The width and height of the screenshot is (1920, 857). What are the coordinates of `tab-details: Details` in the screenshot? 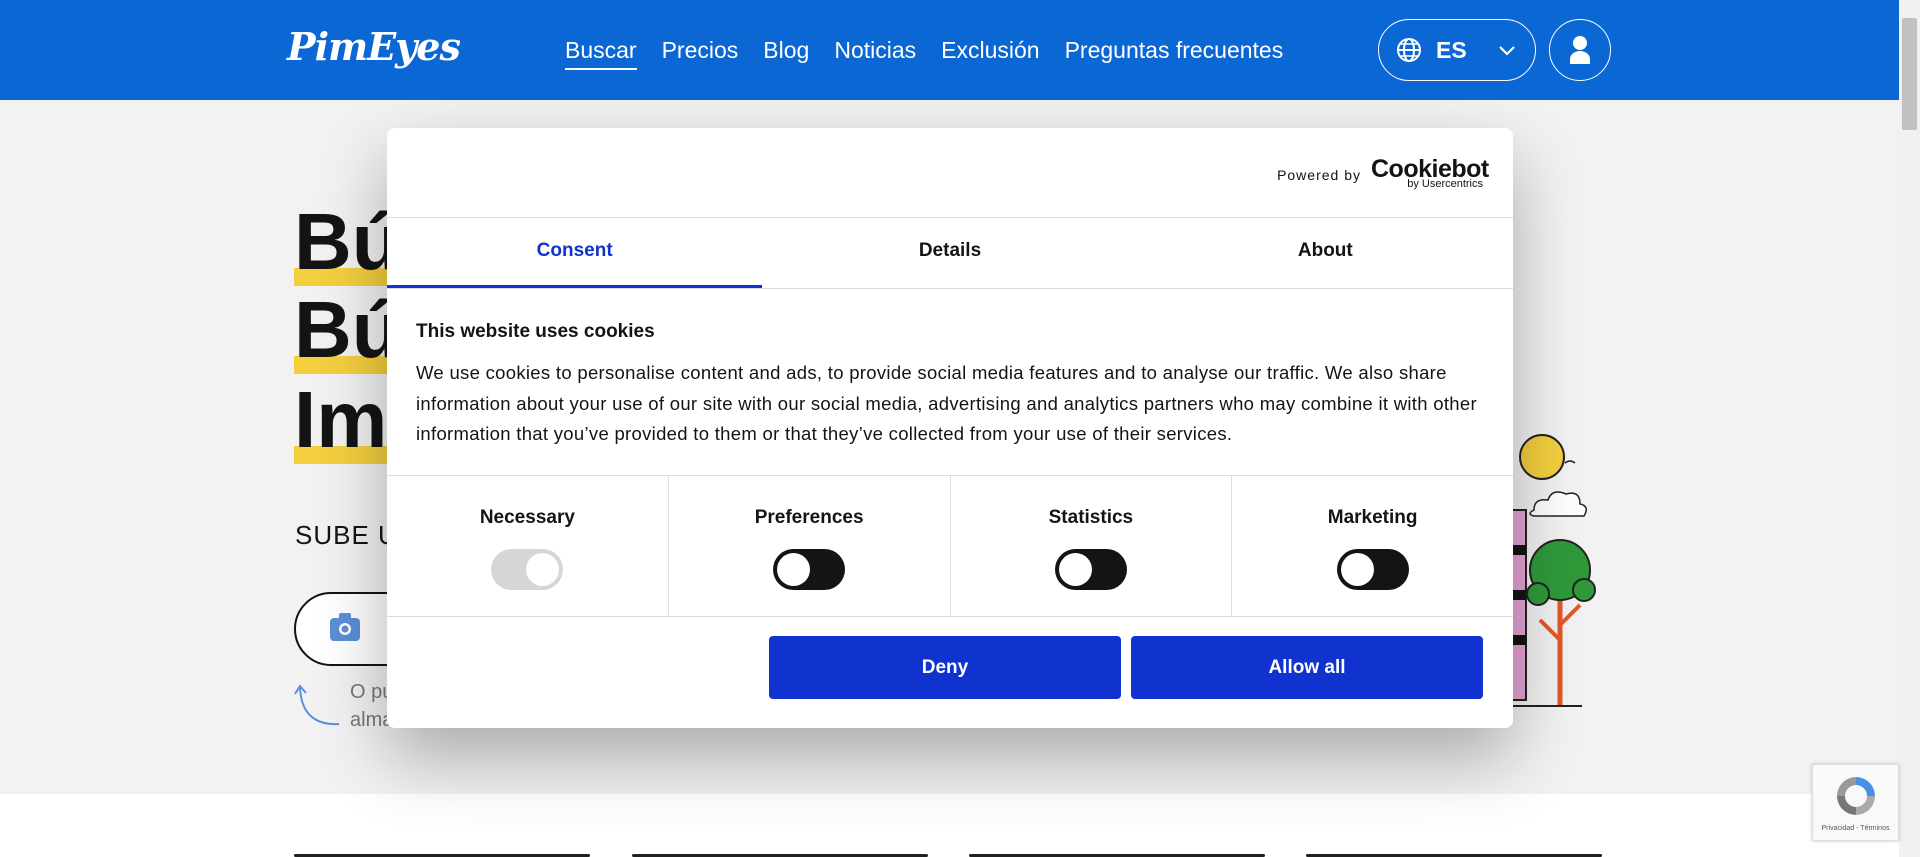 It's located at (949, 253).